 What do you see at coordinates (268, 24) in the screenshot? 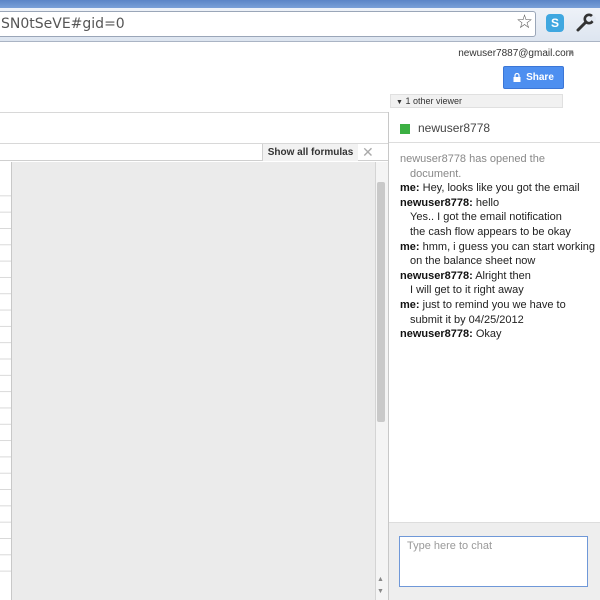
I see `address-bar: SN0tSeVE#gid=0` at bounding box center [268, 24].